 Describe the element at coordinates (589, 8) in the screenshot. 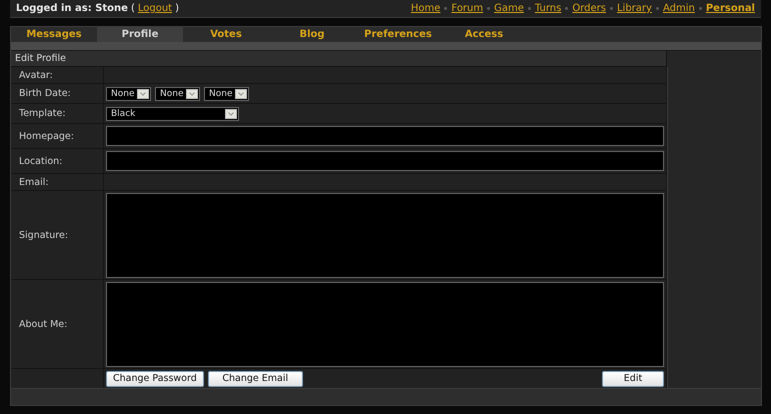

I see `nav-link: Orders` at that location.